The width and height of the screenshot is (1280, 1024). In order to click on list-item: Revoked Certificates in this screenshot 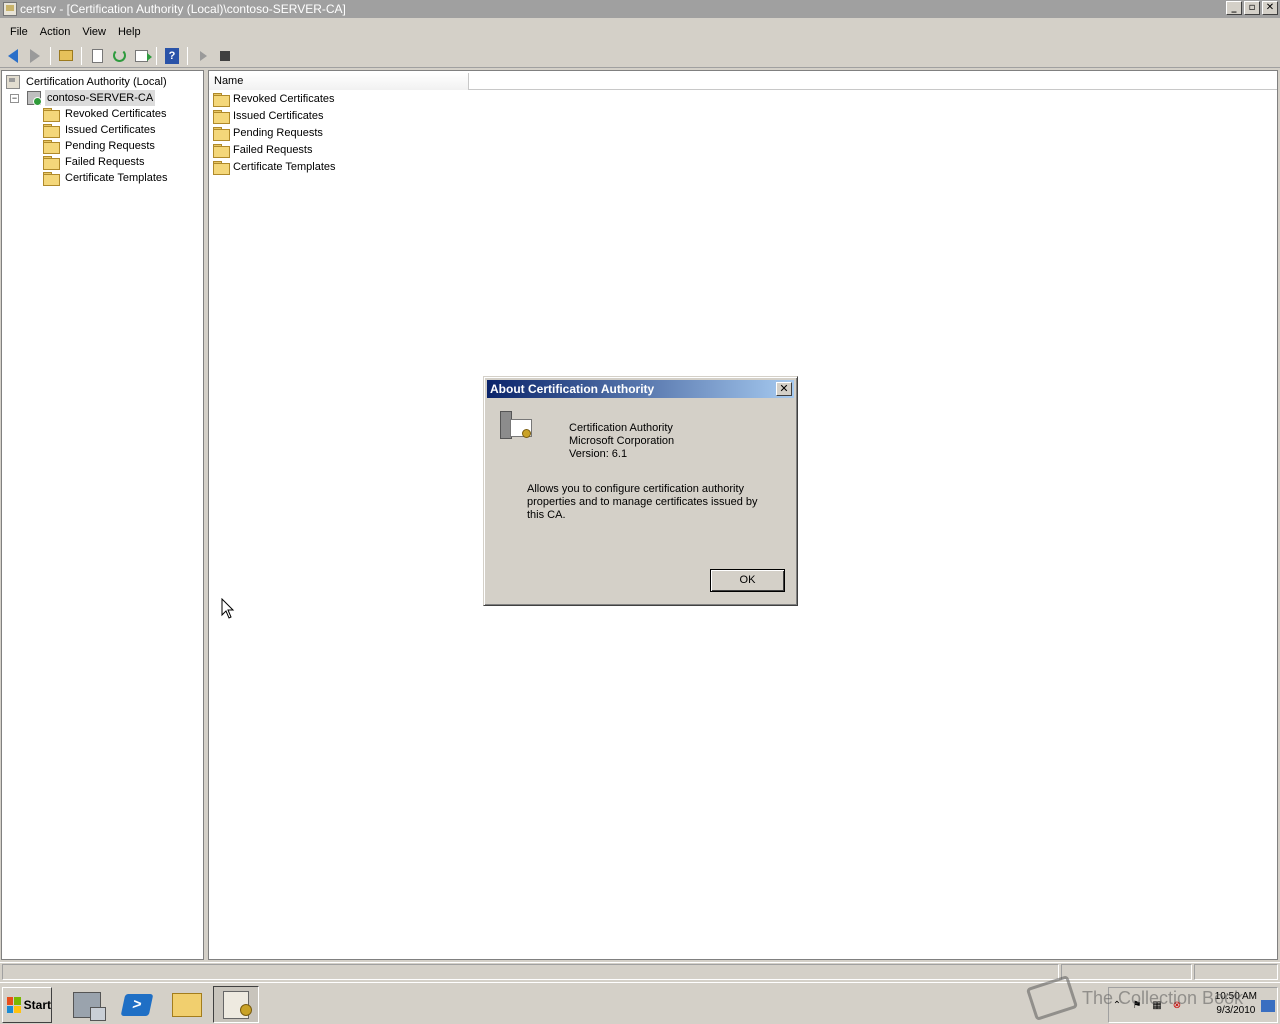, I will do `click(274, 99)`.